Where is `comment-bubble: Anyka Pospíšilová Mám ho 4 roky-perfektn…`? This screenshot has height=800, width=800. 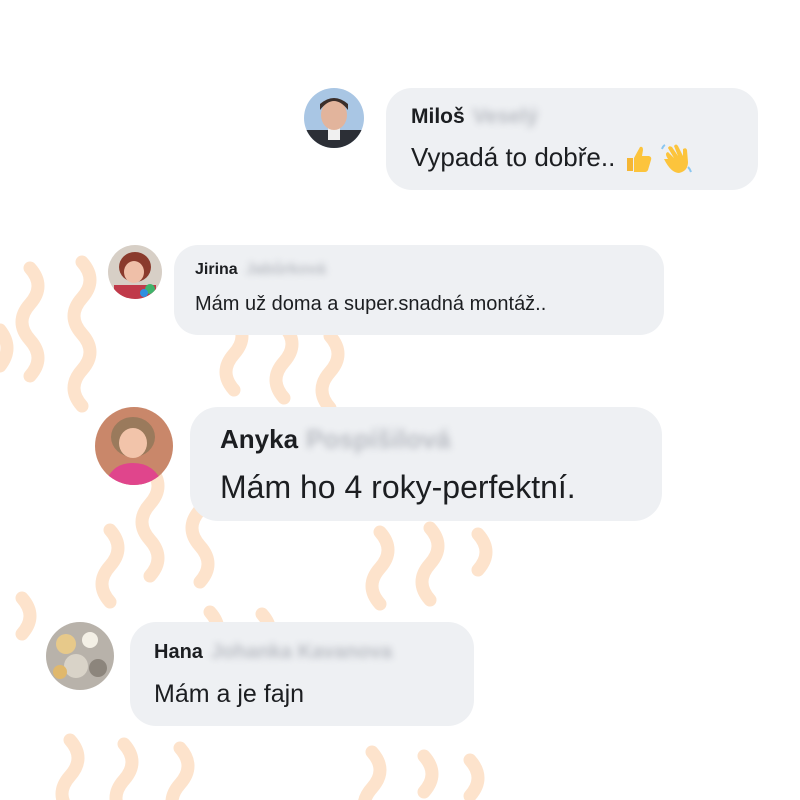
comment-bubble: Anyka Pospíšilová Mám ho 4 roky-perfektn… is located at coordinates (426, 464).